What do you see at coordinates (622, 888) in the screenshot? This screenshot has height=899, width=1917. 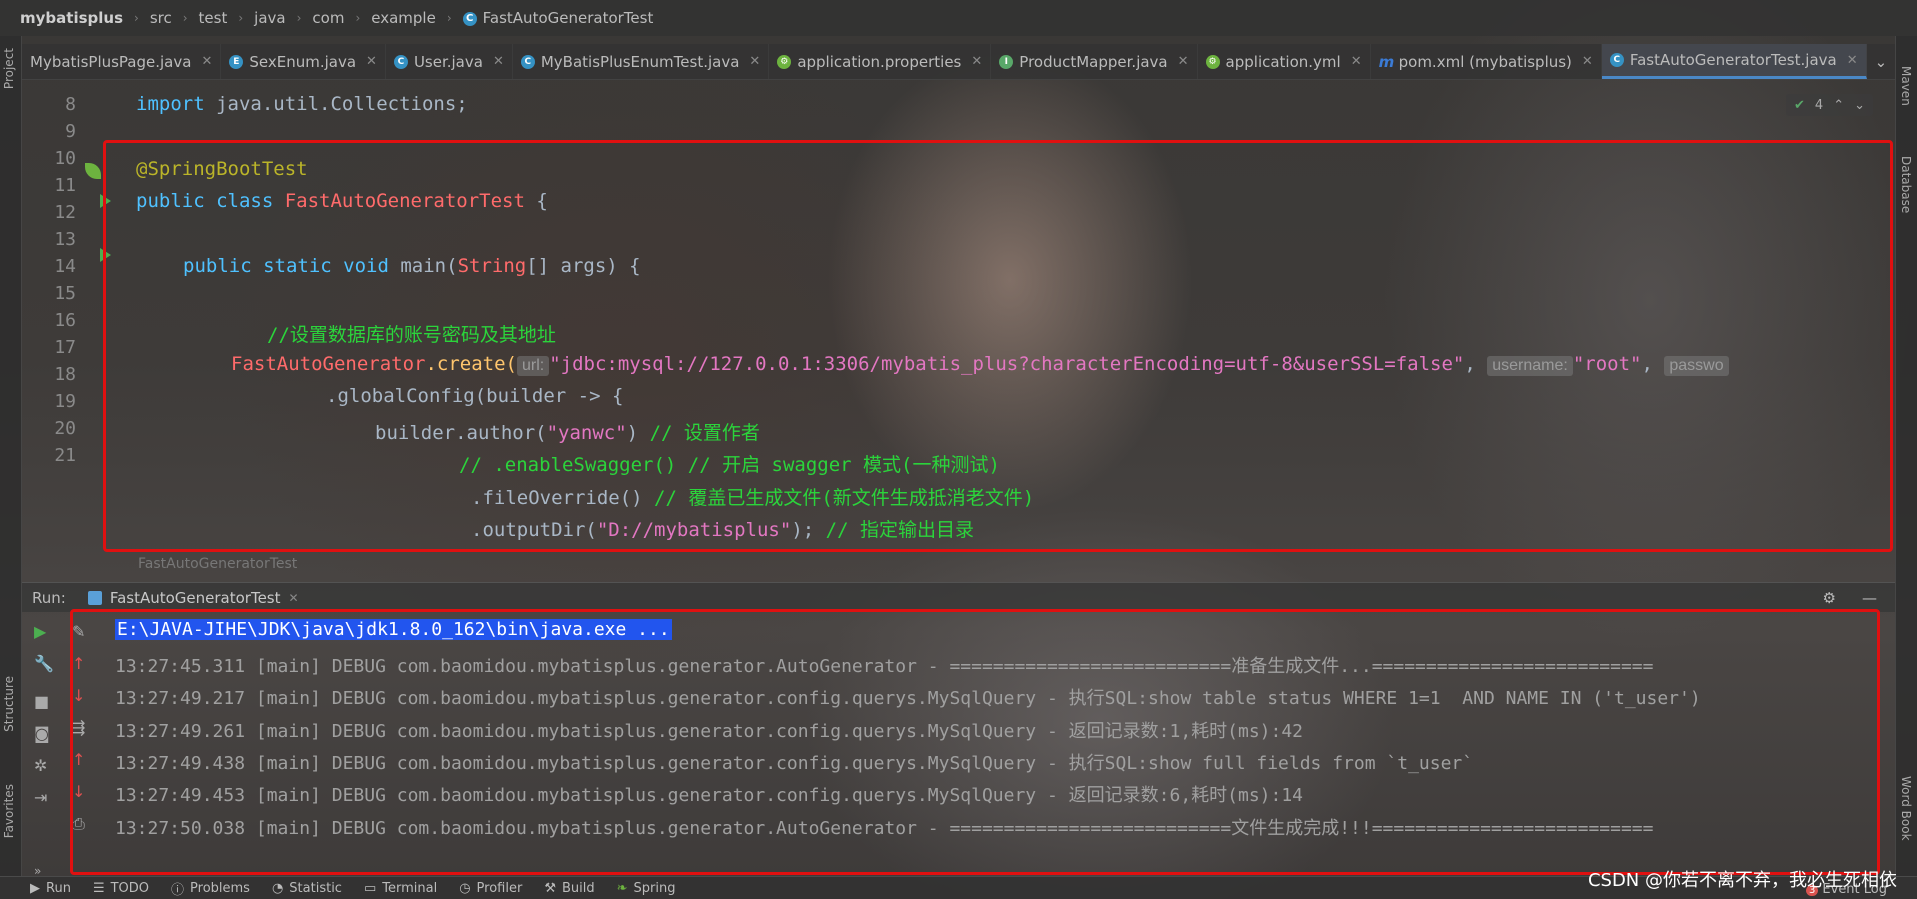 I see `spring-leaf-icon: ❧` at bounding box center [622, 888].